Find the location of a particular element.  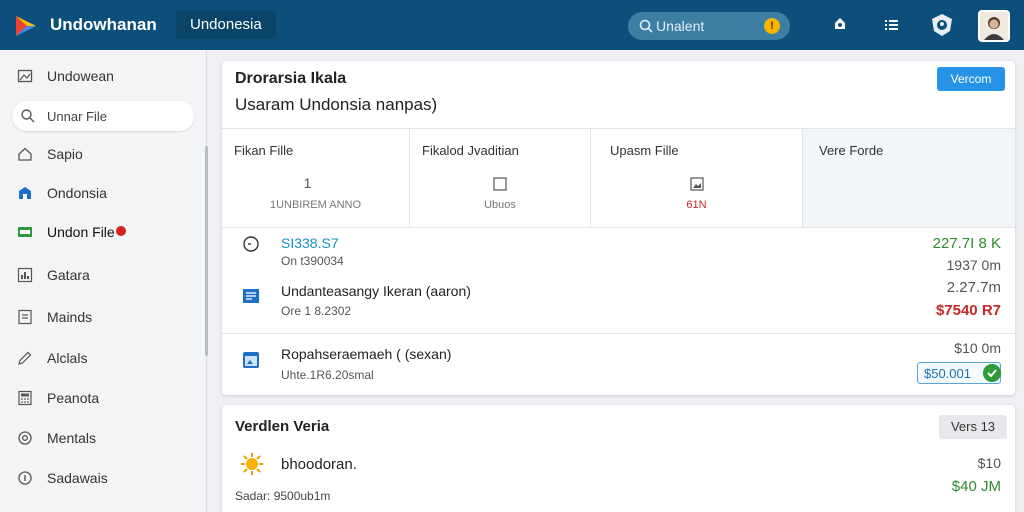

user-avatar-icon is located at coordinates (994, 26).